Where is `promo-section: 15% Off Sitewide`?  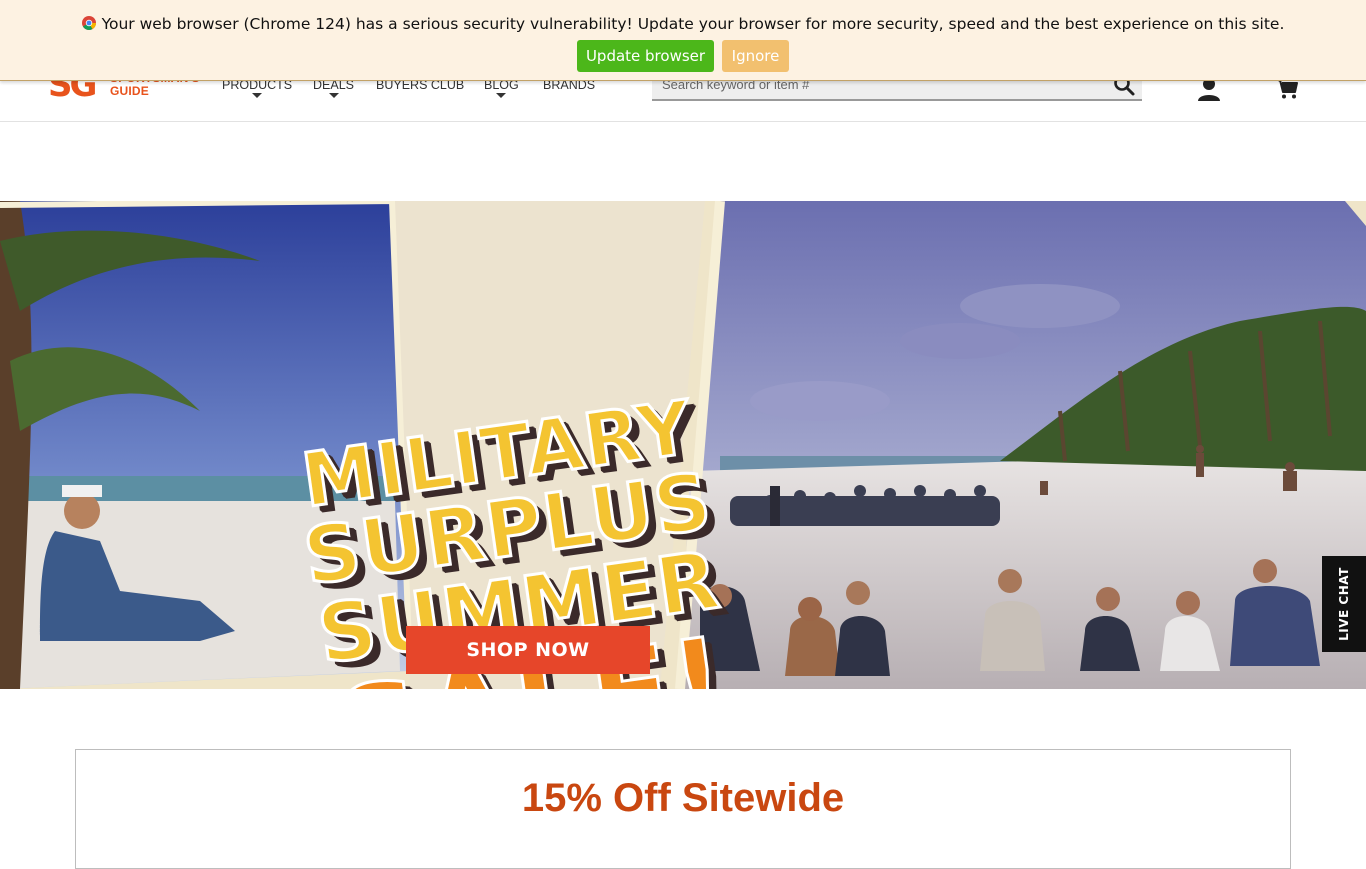 promo-section: 15% Off Sitewide is located at coordinates (683, 809).